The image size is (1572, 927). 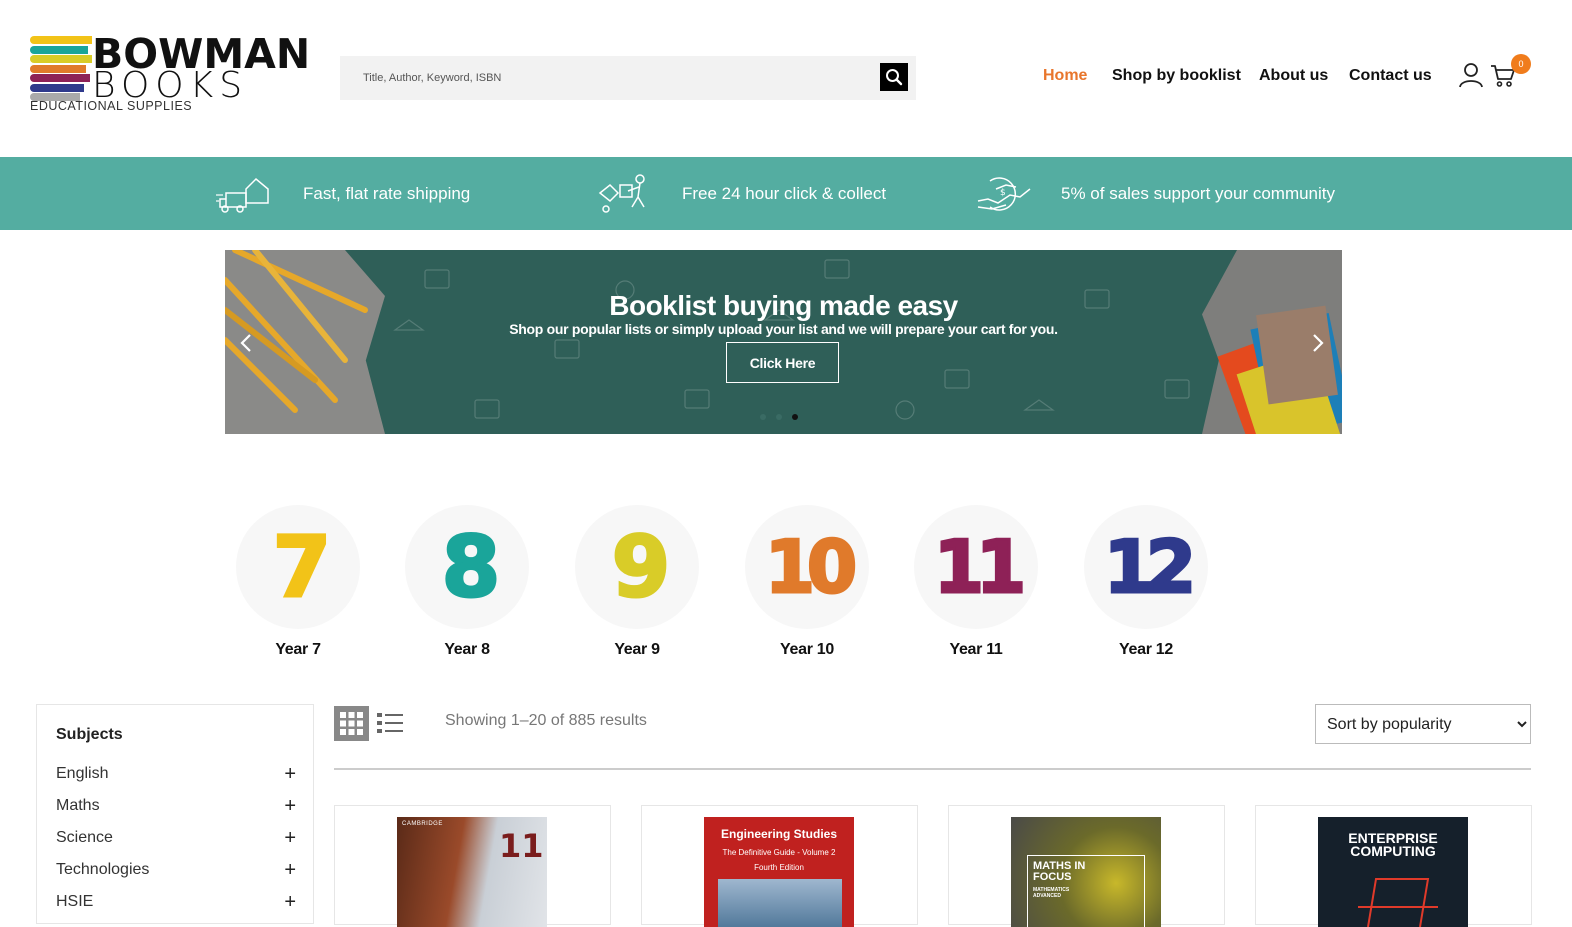 I want to click on results-count: Showing 1–20 of 885 results, so click(x=546, y=720).